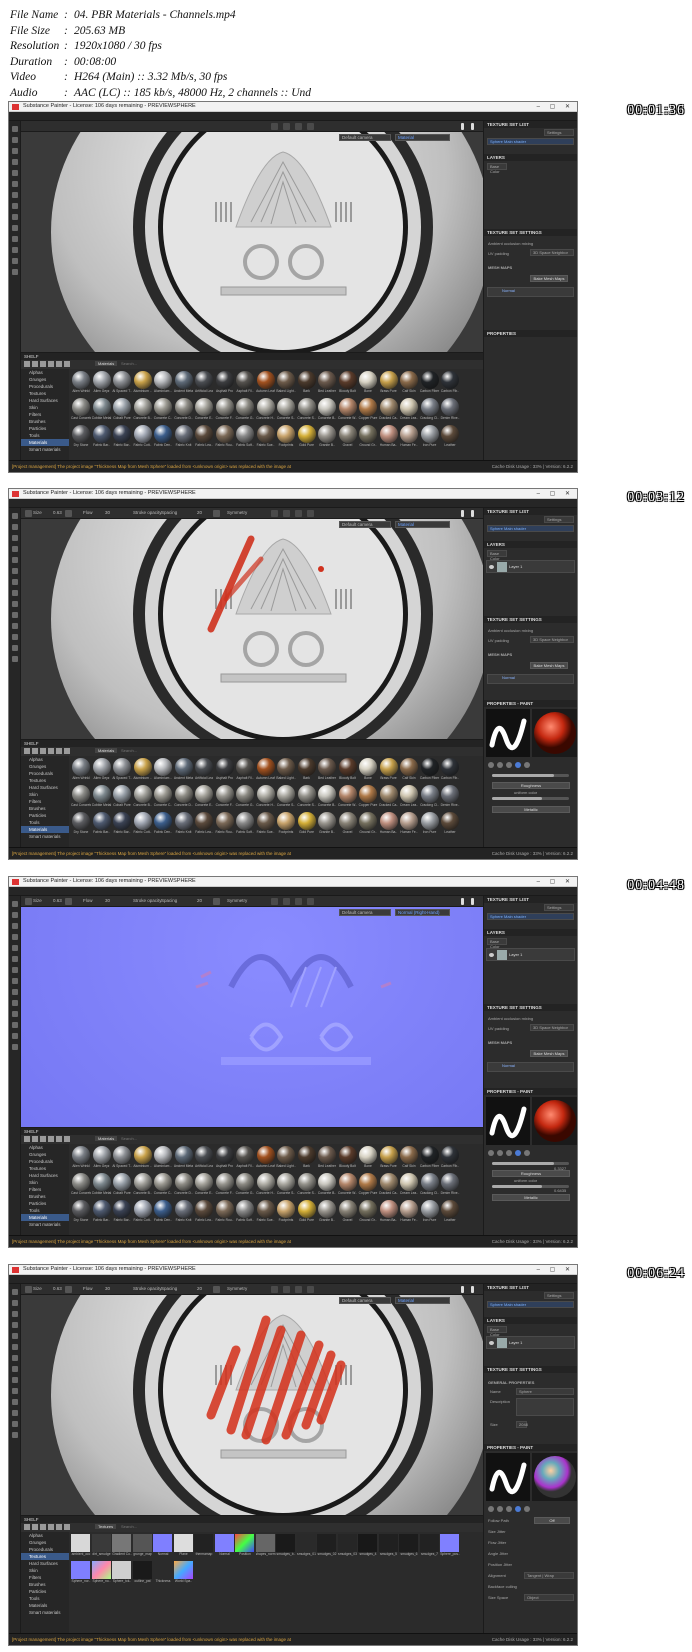  What do you see at coordinates (245, 384) in the screenshot?
I see `material-tile: Asphalt Fil..` at bounding box center [245, 384].